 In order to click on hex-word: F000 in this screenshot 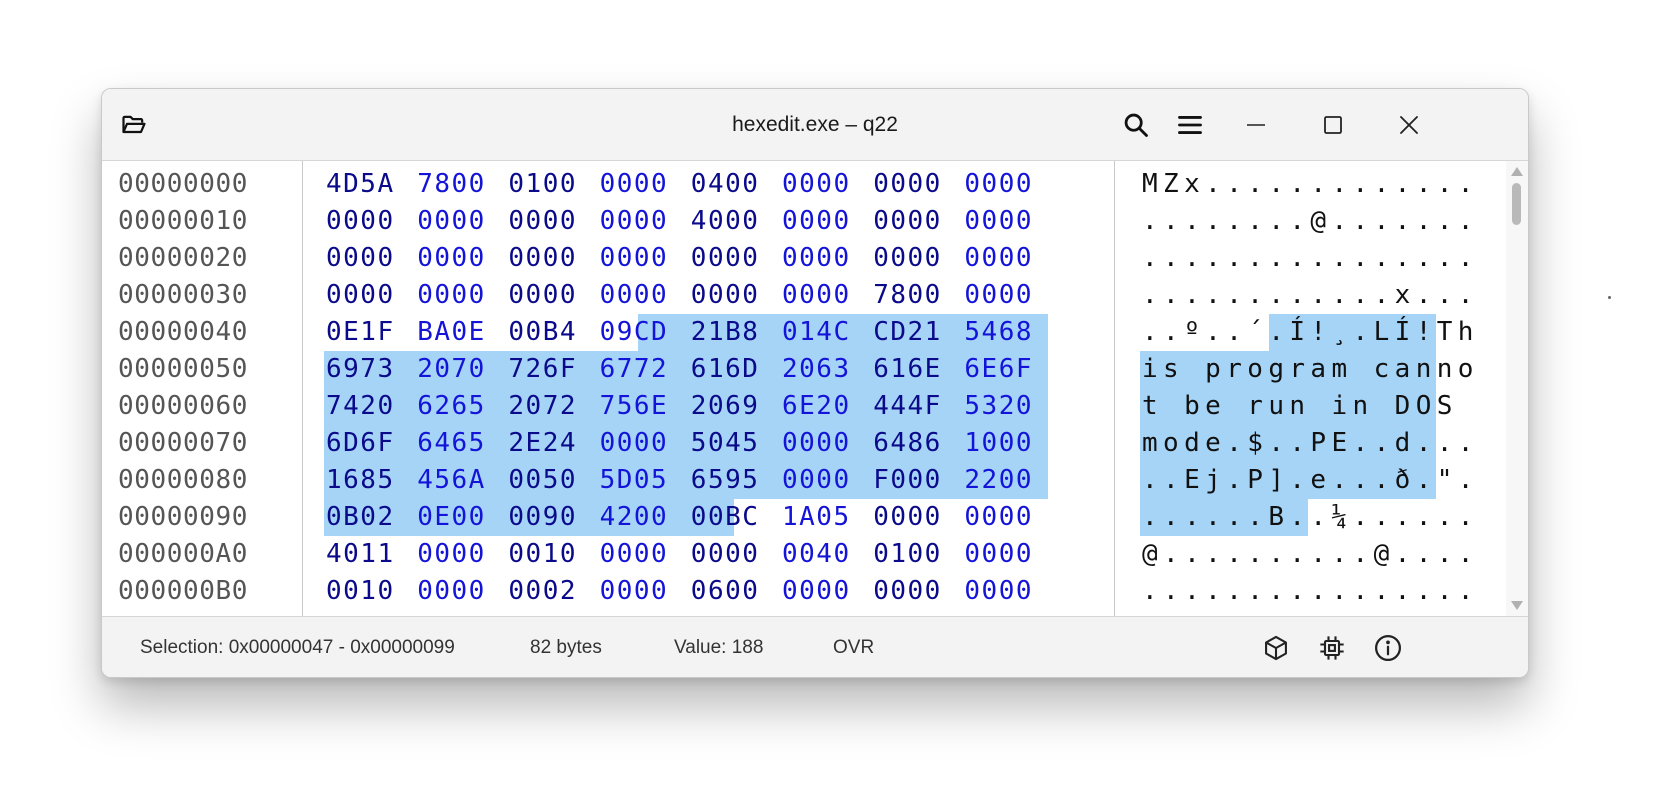, I will do `click(913, 480)`.